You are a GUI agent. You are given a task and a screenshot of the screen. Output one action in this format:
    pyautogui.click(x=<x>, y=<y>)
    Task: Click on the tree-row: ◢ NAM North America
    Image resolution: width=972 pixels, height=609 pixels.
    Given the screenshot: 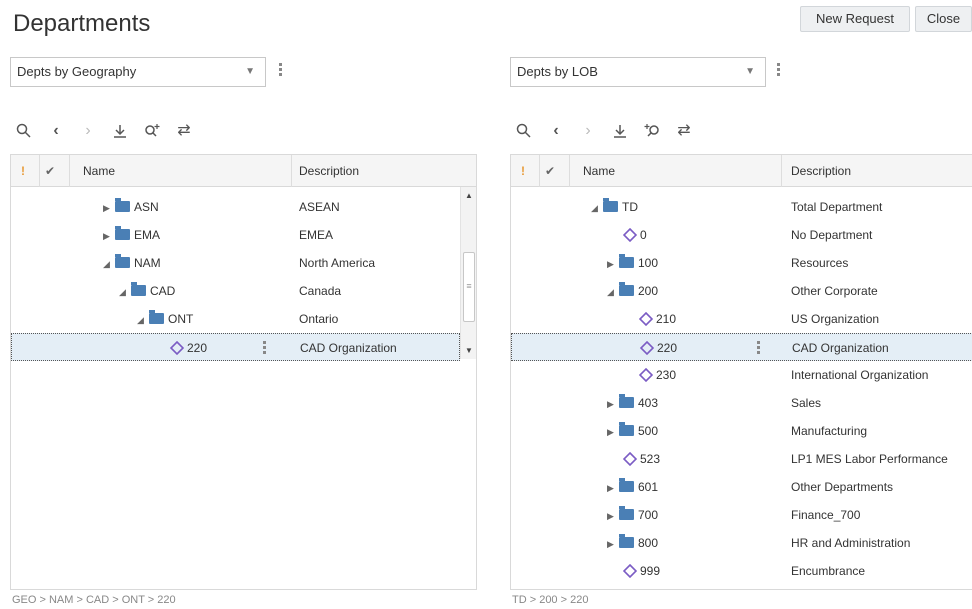 What is the action you would take?
    pyautogui.click(x=235, y=263)
    